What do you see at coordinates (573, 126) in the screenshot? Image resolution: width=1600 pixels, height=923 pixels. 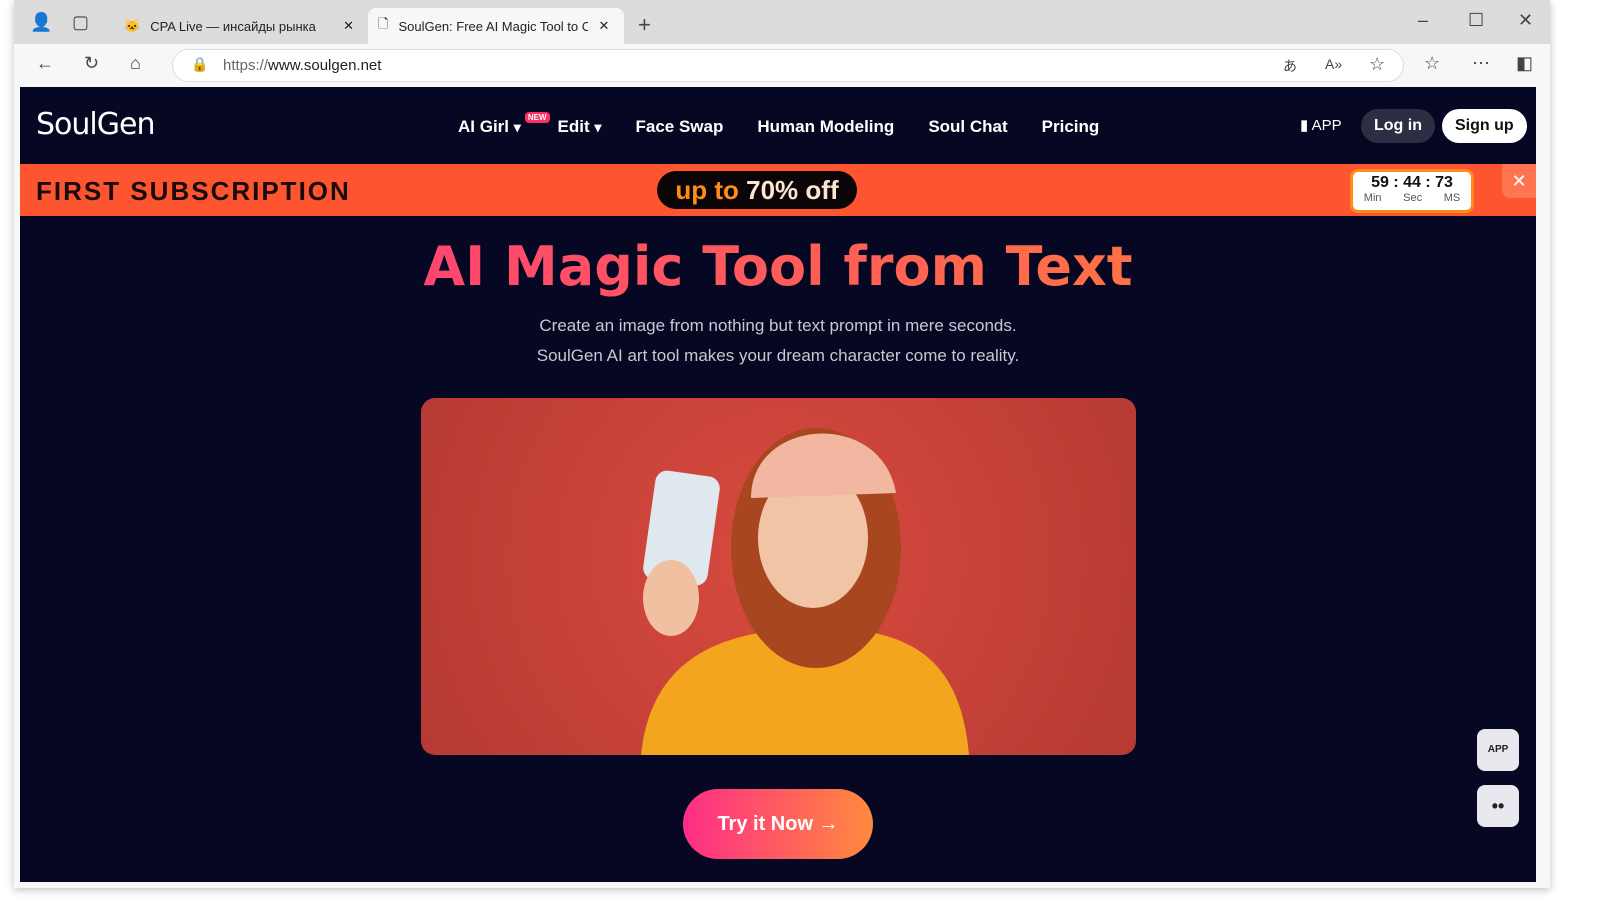 I see `nav-label: Edit` at bounding box center [573, 126].